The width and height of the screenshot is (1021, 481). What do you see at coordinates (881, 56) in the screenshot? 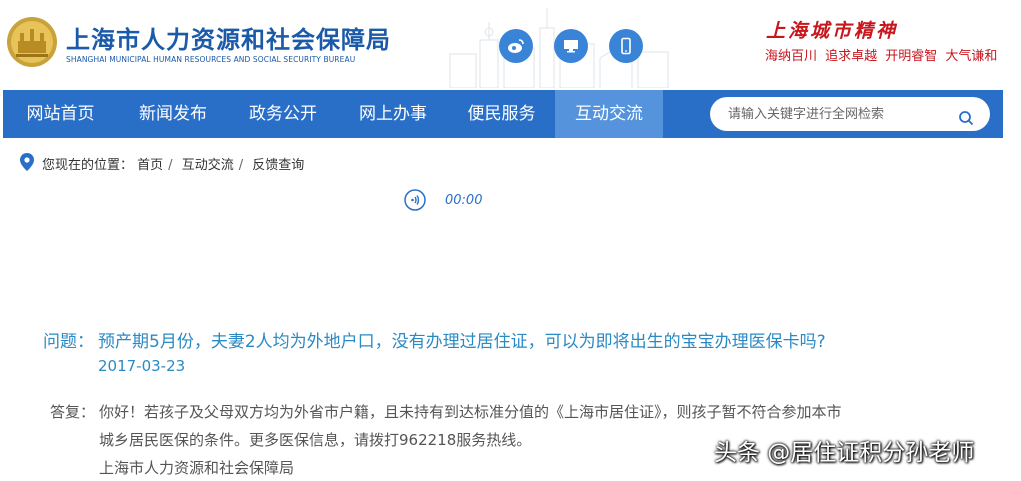
I see `city-spirit-motto: 海纳百川 追求卓越 开明睿智 大气谦和` at bounding box center [881, 56].